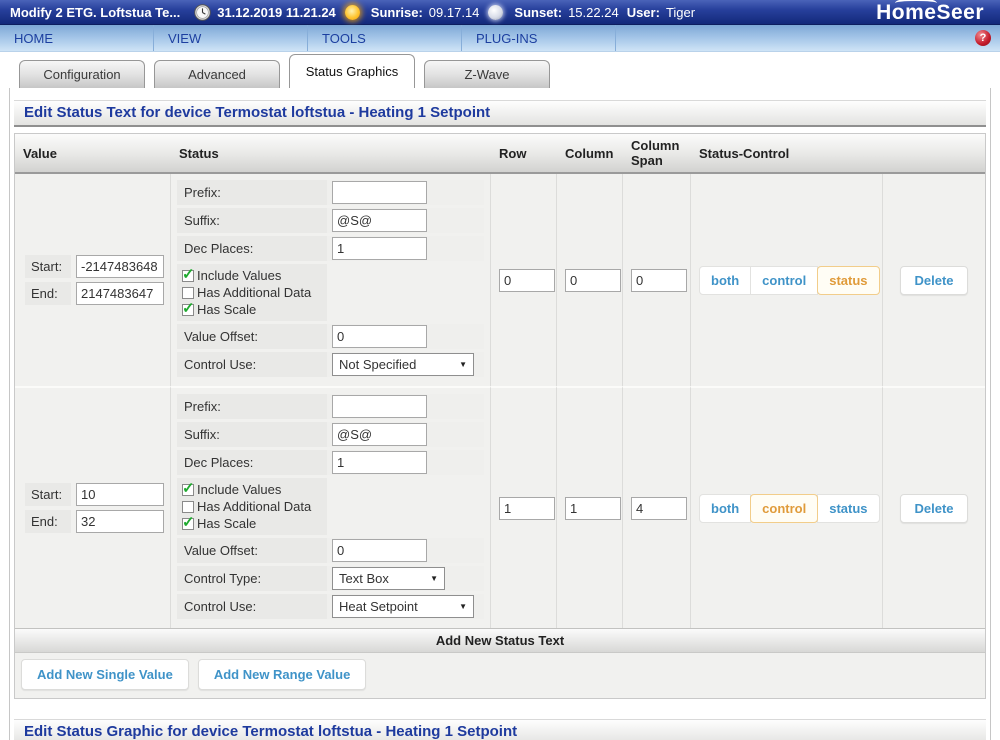 This screenshot has height=740, width=1000. What do you see at coordinates (539, 38) in the screenshot?
I see `menu-item-plugins: PLUG-INS` at bounding box center [539, 38].